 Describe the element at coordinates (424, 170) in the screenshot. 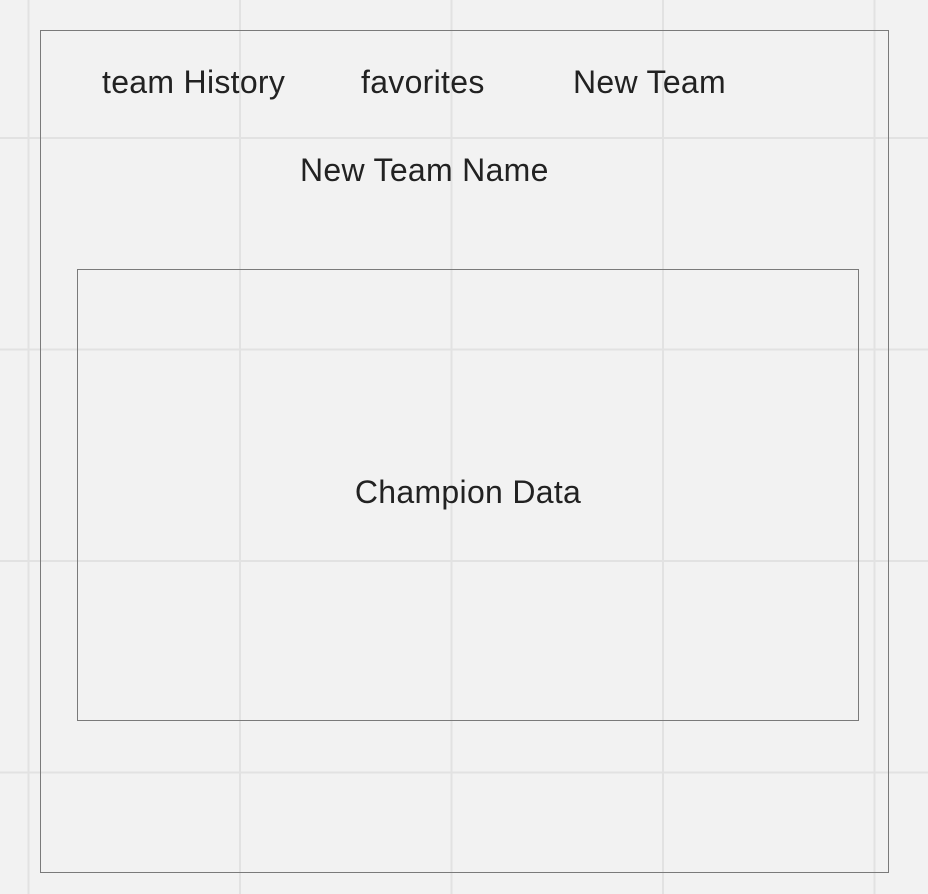

I see `new-team-name-field: New Team Name` at that location.